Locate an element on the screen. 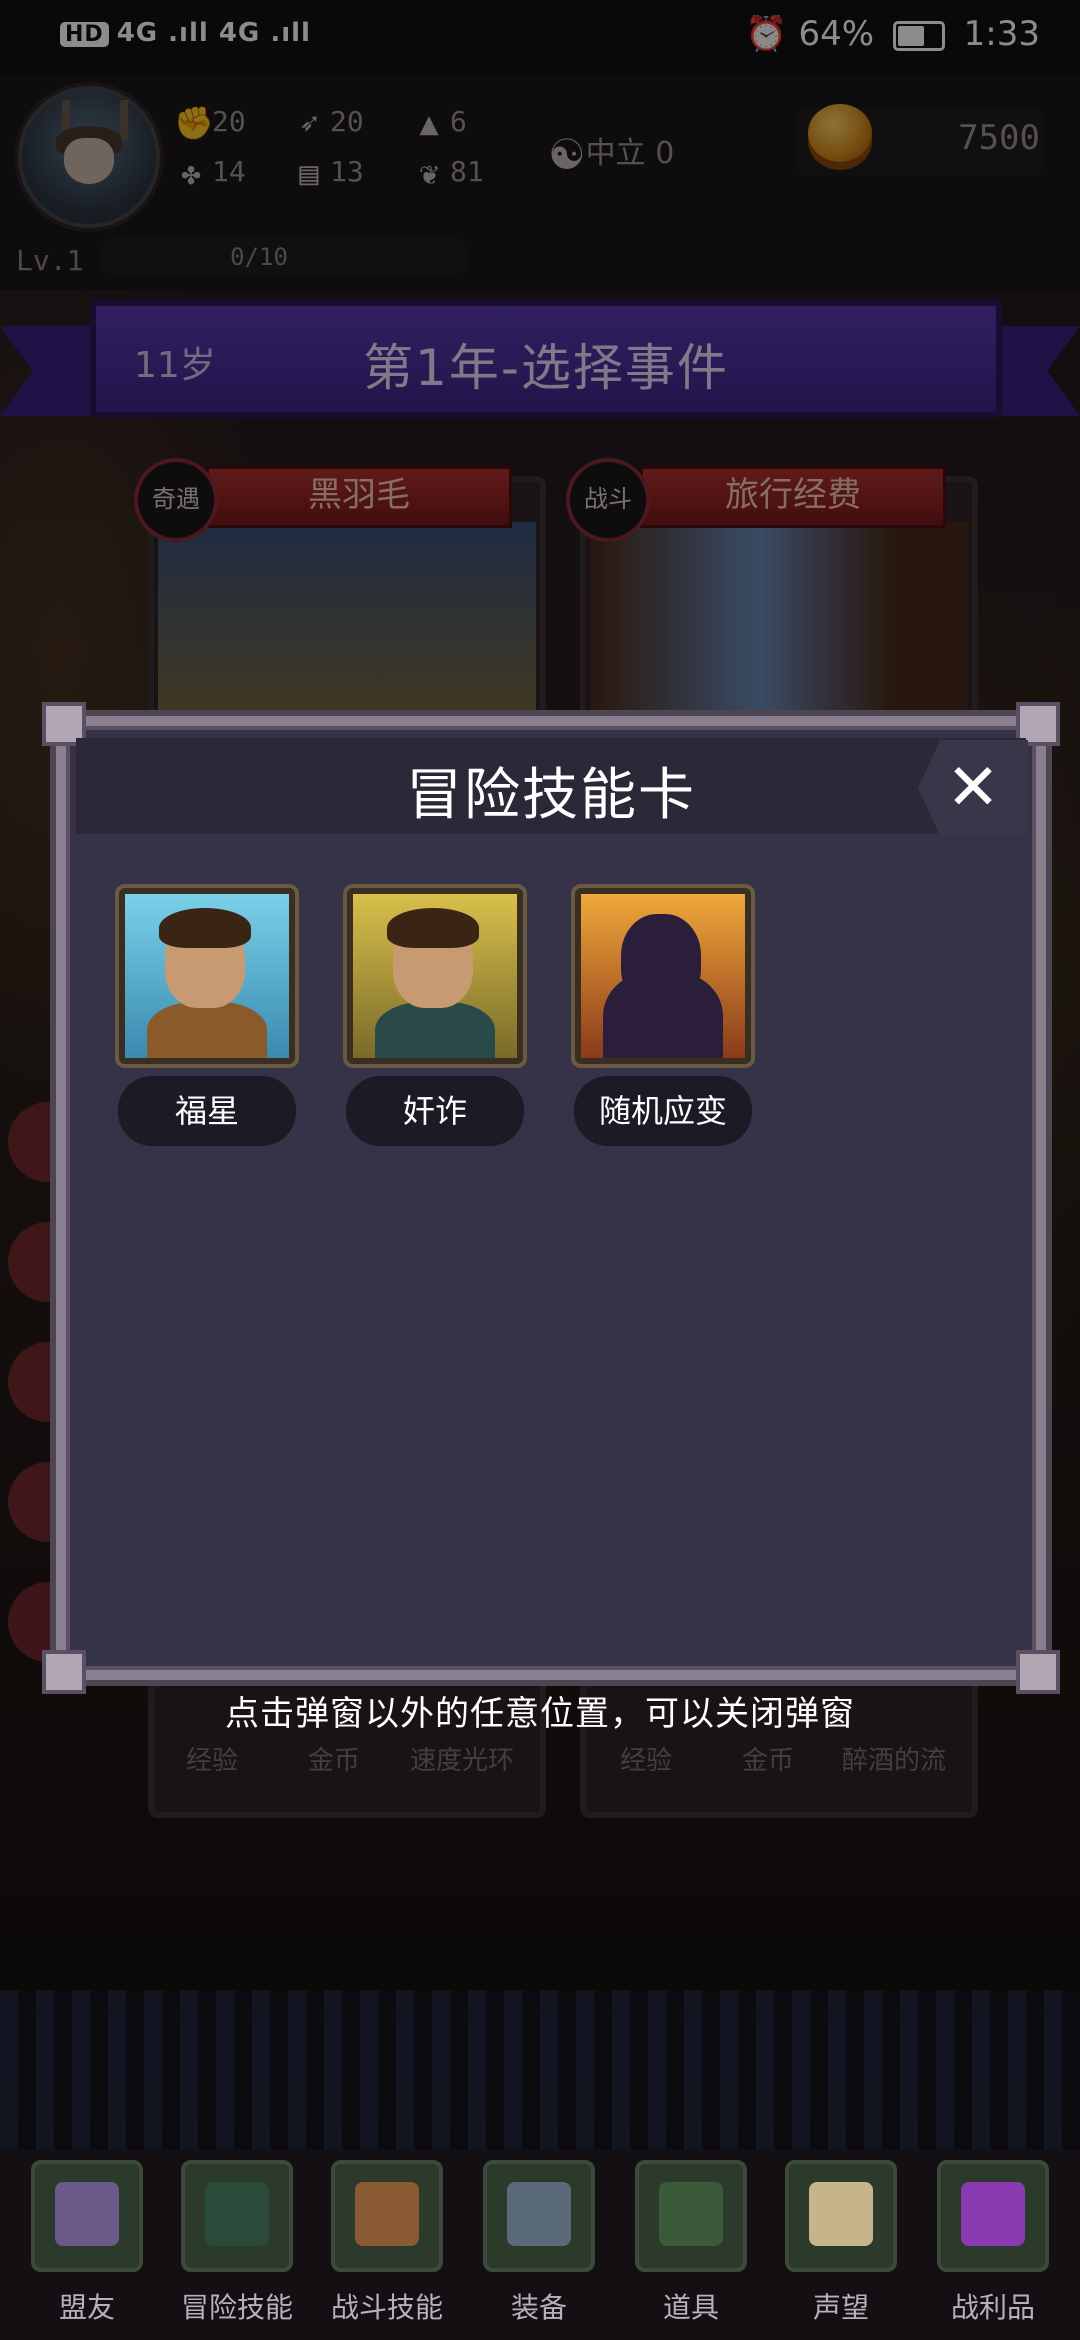 This screenshot has width=1080, height=2340. nav-reputation: 声望 is located at coordinates (841, 2243).